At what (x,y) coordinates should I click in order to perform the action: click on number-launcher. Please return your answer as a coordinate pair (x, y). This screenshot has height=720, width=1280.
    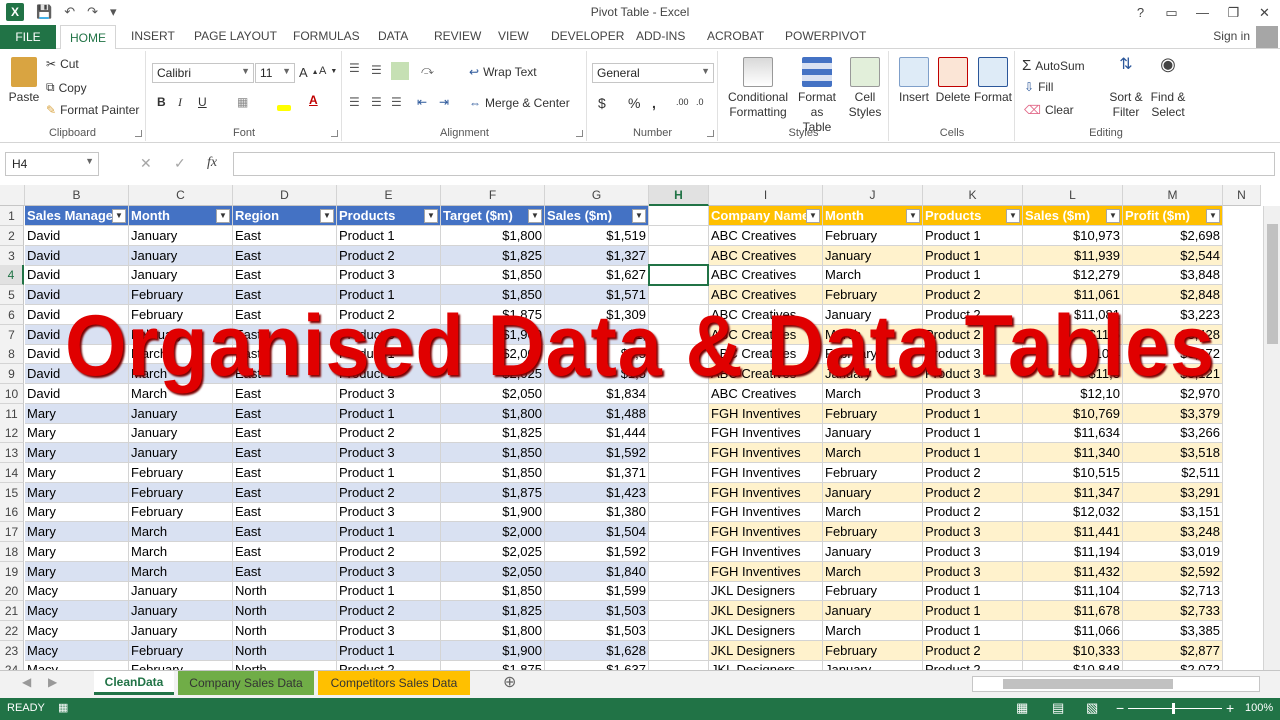
    Looking at the image, I should click on (710, 133).